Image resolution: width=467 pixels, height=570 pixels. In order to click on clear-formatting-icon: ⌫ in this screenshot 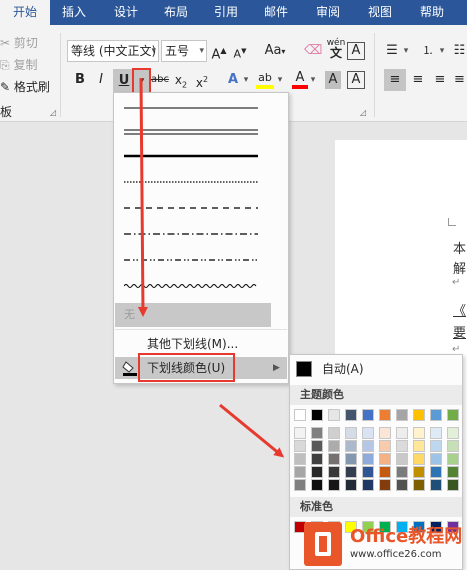, I will do `click(313, 51)`.